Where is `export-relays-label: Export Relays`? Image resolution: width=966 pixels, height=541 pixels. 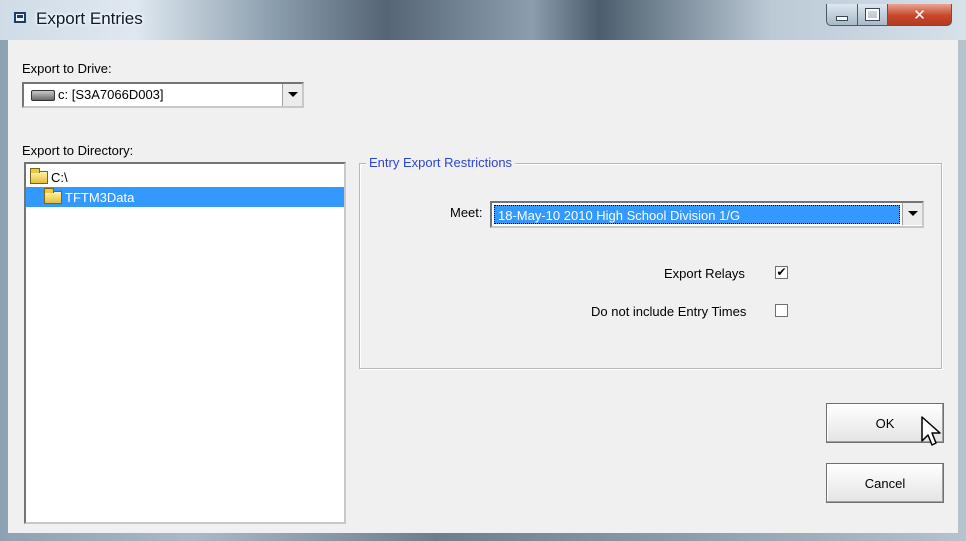
export-relays-label: Export Relays is located at coordinates (704, 273).